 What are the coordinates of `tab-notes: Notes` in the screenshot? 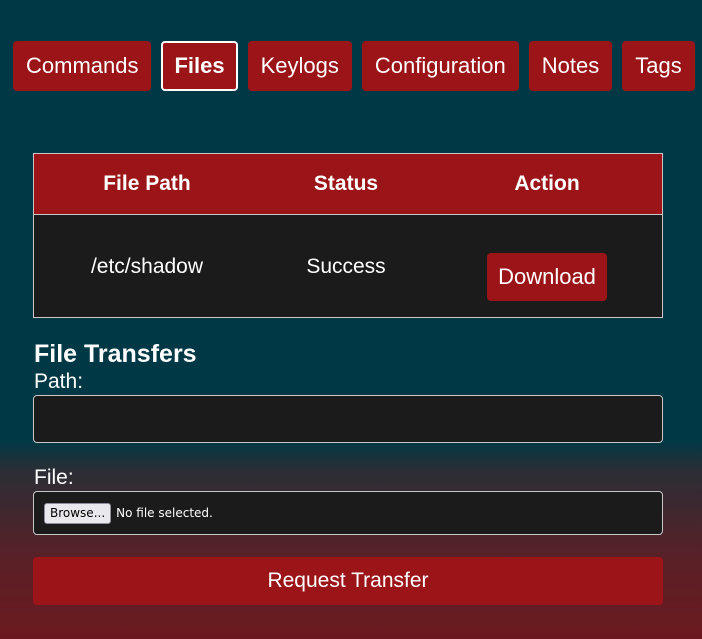 It's located at (570, 66).